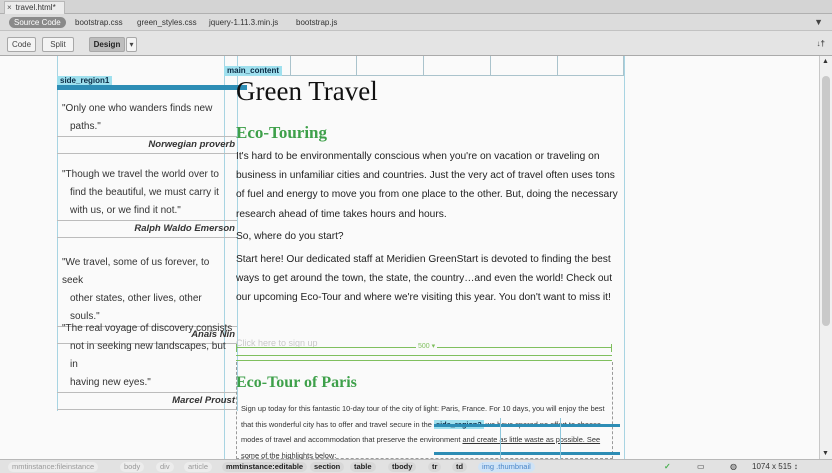 This screenshot has height=473, width=832. I want to click on filter-icon: ▼, so click(818, 22).